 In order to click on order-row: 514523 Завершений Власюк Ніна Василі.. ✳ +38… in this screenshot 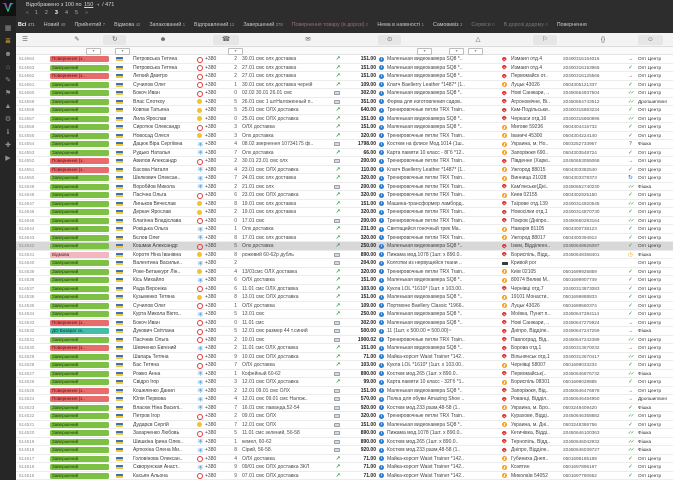, I will do `click(344, 407)`.